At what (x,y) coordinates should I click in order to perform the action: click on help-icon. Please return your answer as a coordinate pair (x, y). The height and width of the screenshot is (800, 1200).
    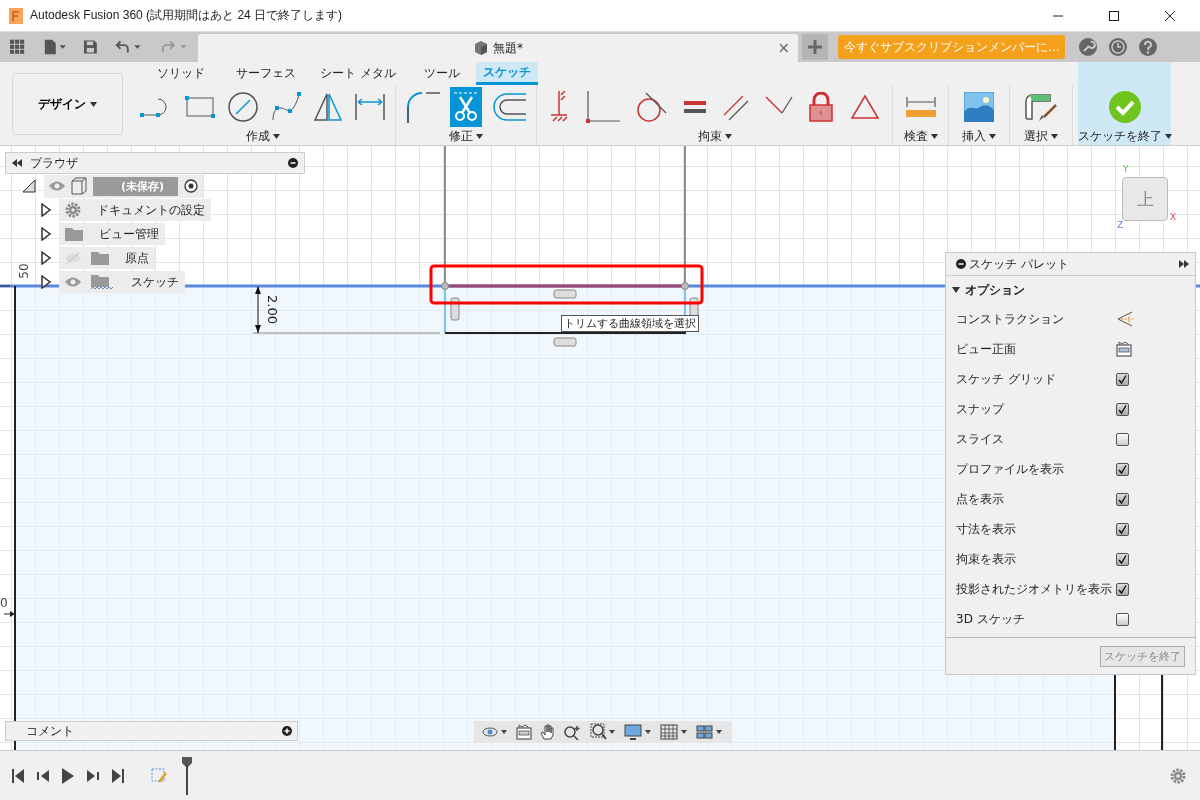
    Looking at the image, I should click on (1148, 47).